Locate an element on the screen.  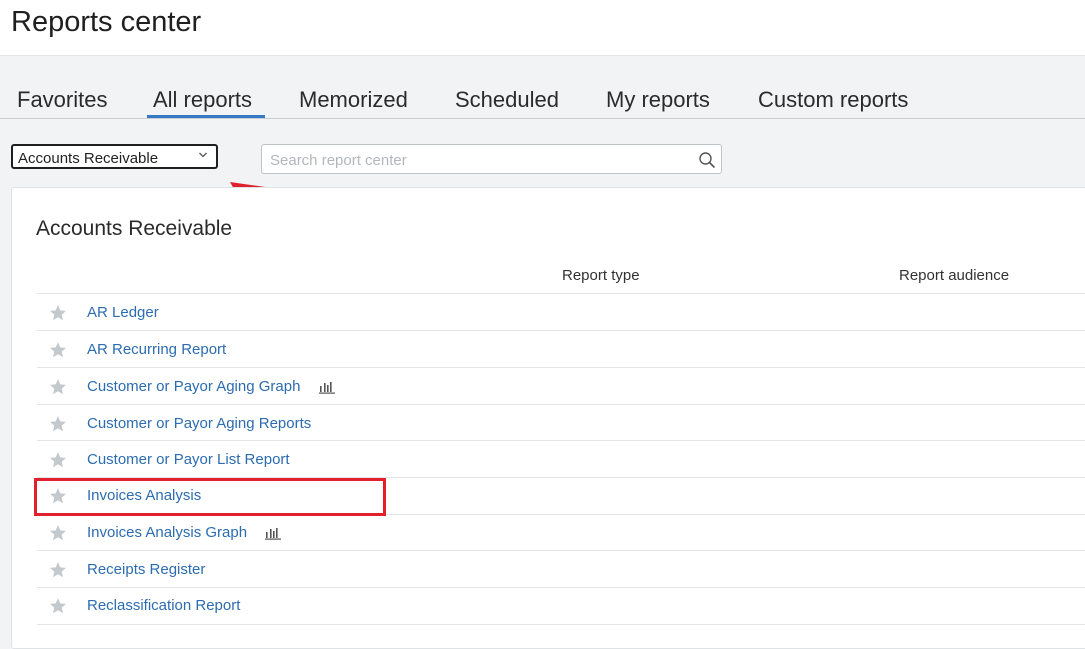
report-row: Invoices Analysis Graph is located at coordinates (561, 532).